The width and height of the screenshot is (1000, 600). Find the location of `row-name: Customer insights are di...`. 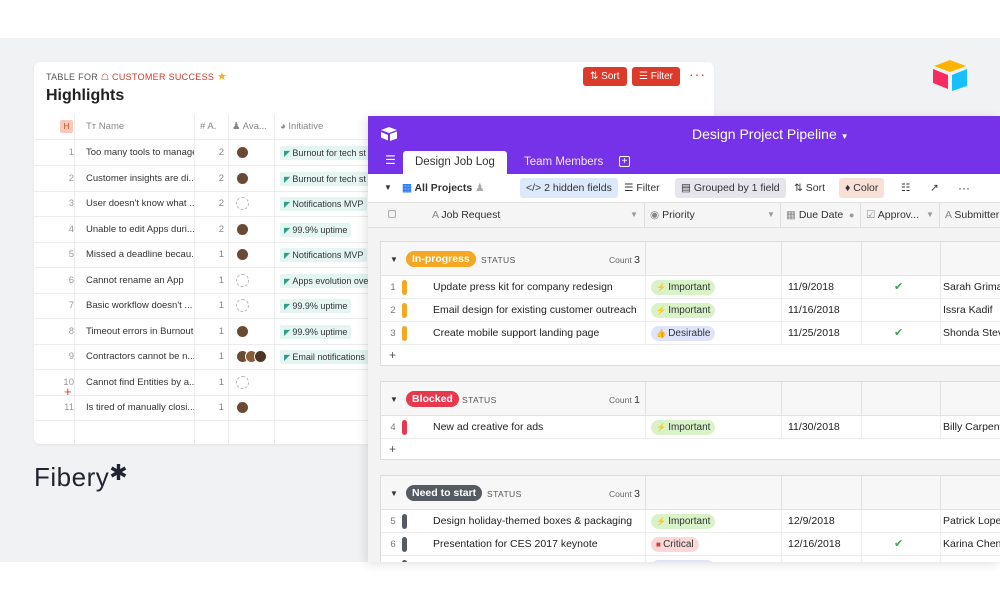

row-name: Customer insights are di... is located at coordinates (140, 178).